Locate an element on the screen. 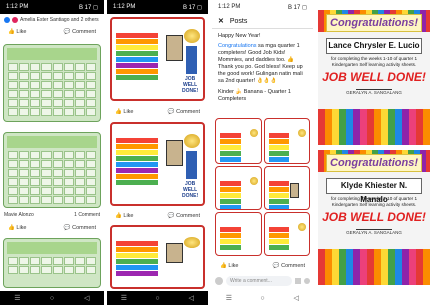 The height and width of the screenshot is (305, 433). post-highlight: Congratulations is located at coordinates (237, 46).